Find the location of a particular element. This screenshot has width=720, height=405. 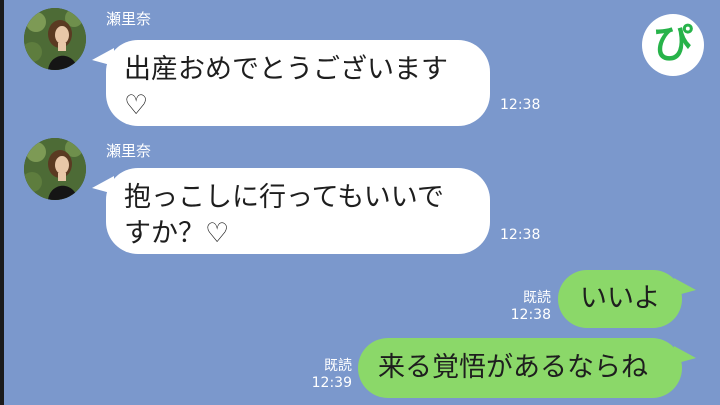

incoming-message-bubble: 抱っこしに行ってもいいですか？♡ is located at coordinates (291, 211).